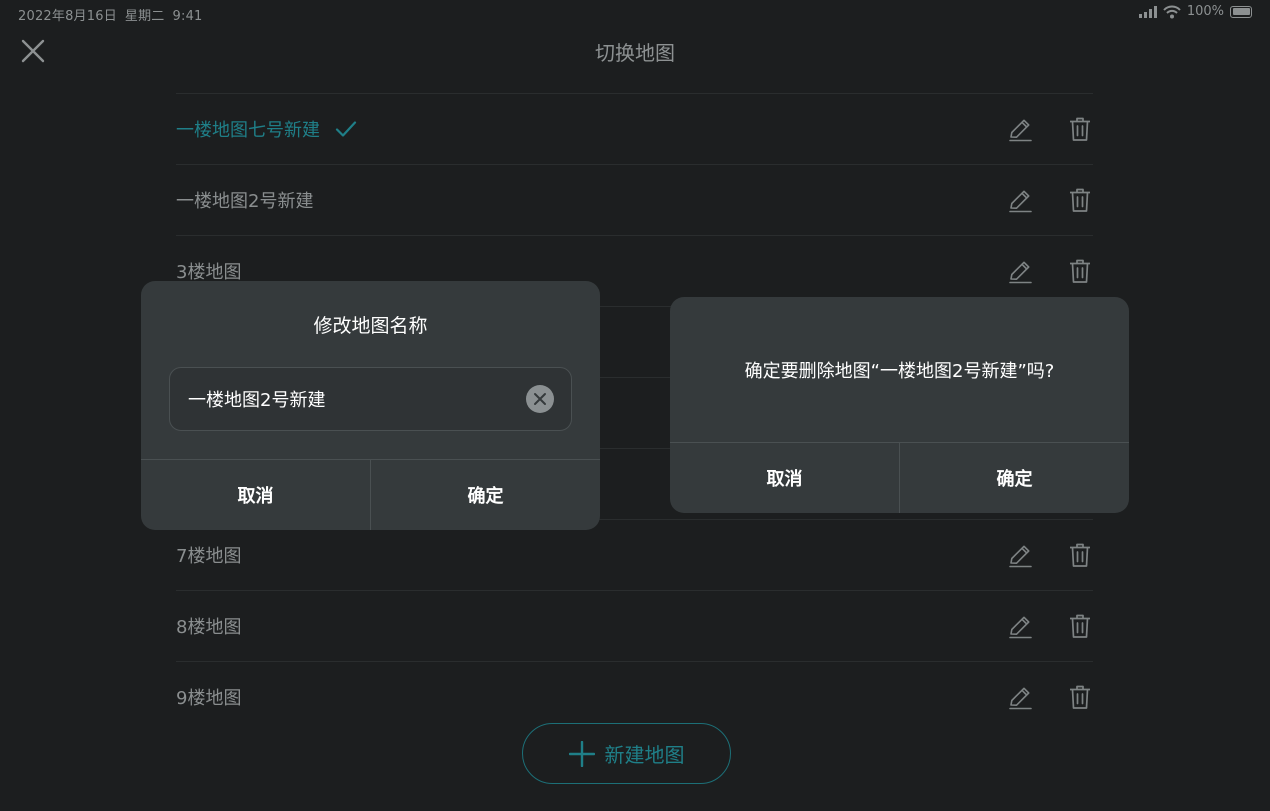 This screenshot has width=1270, height=811. I want to click on rename-map-dialog: 修改地图名称 取消 确定, so click(370, 405).